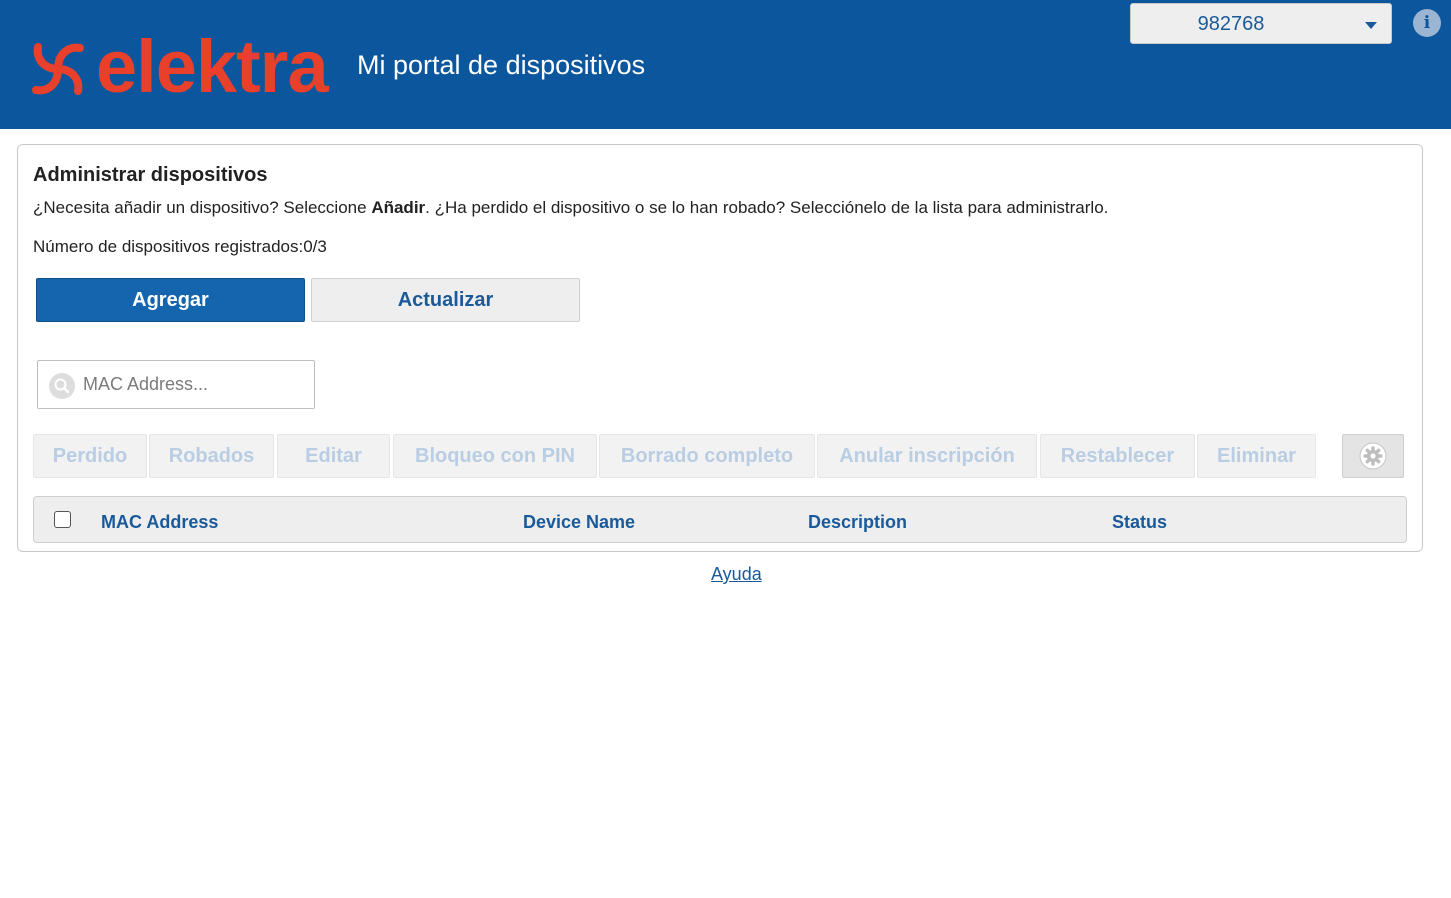 This screenshot has width=1451, height=898. I want to click on refresh-button: Actualizar, so click(445, 300).